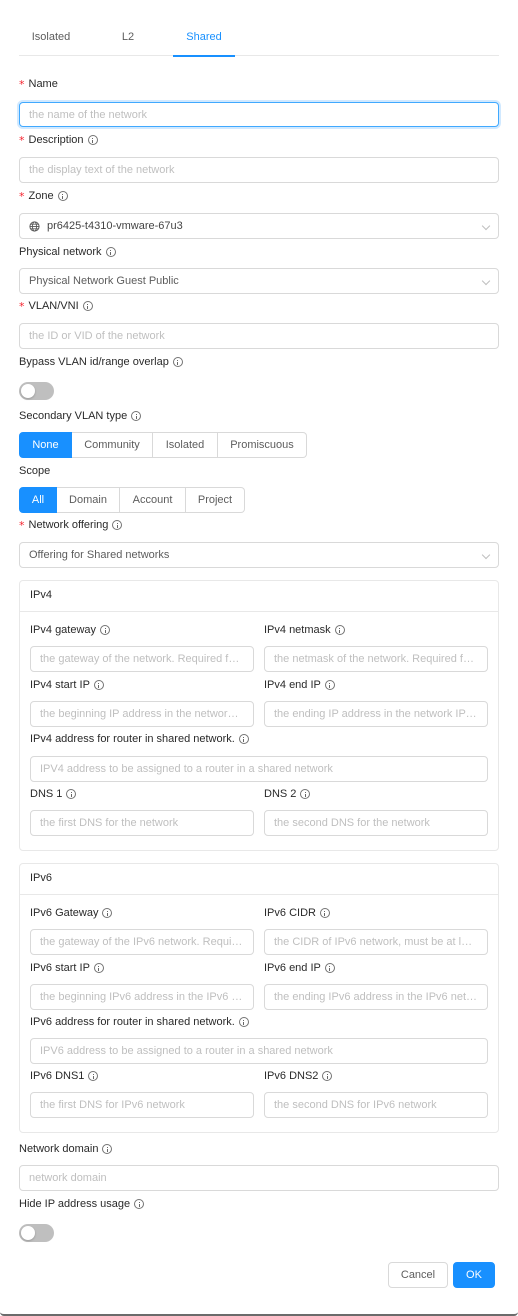  What do you see at coordinates (474, 1275) in the screenshot?
I see `ok-button: OK` at bounding box center [474, 1275].